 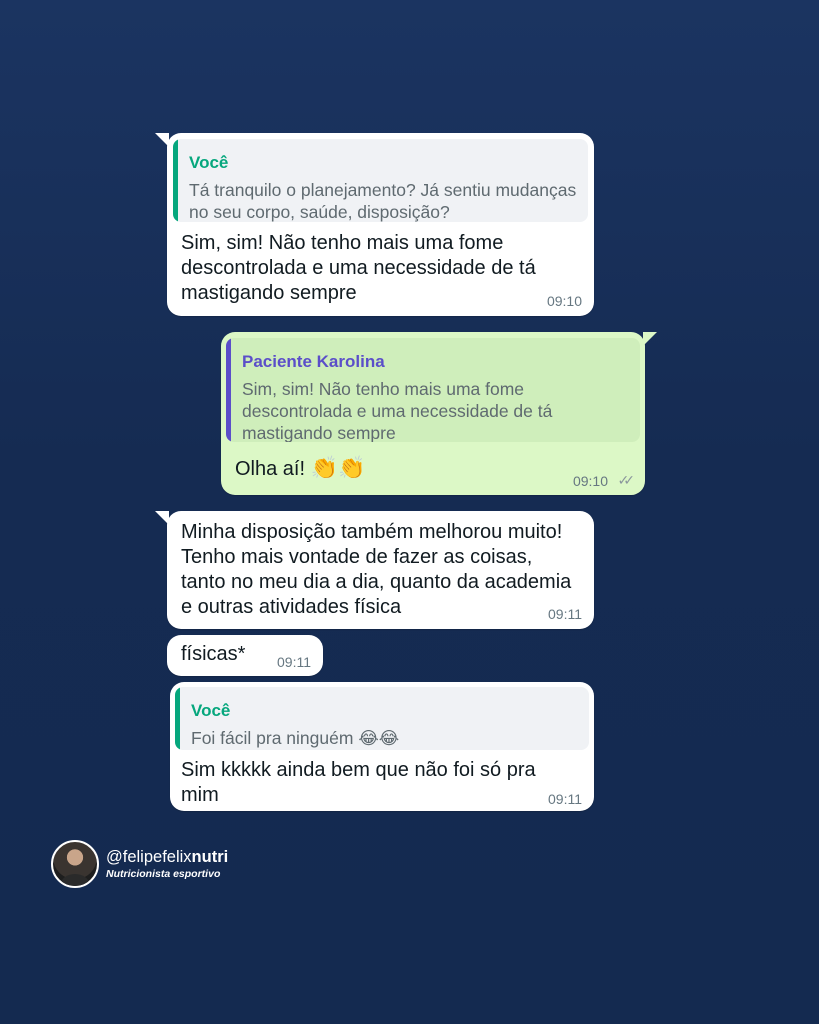 I want to click on quote-author: Paciente Karolina, so click(x=313, y=361).